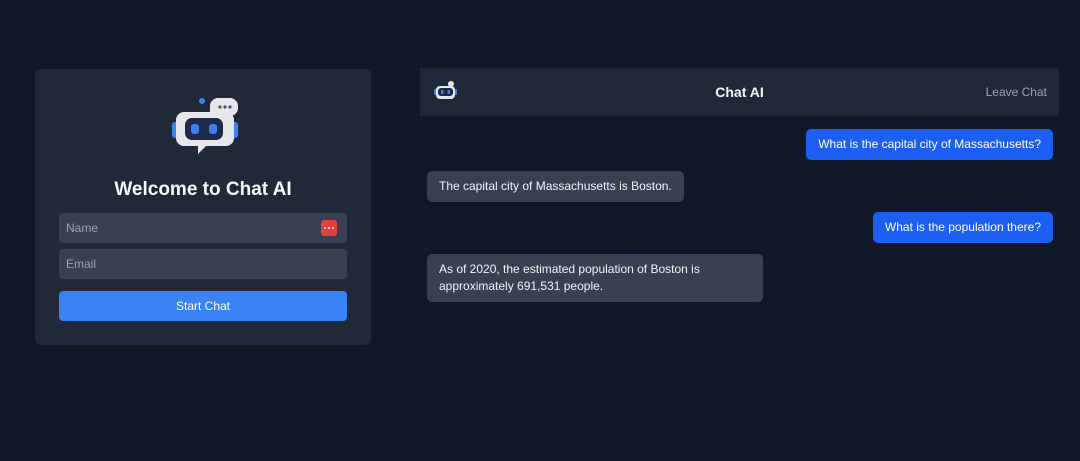  I want to click on welcome-title: Welcome to Chat AI, so click(203, 189).